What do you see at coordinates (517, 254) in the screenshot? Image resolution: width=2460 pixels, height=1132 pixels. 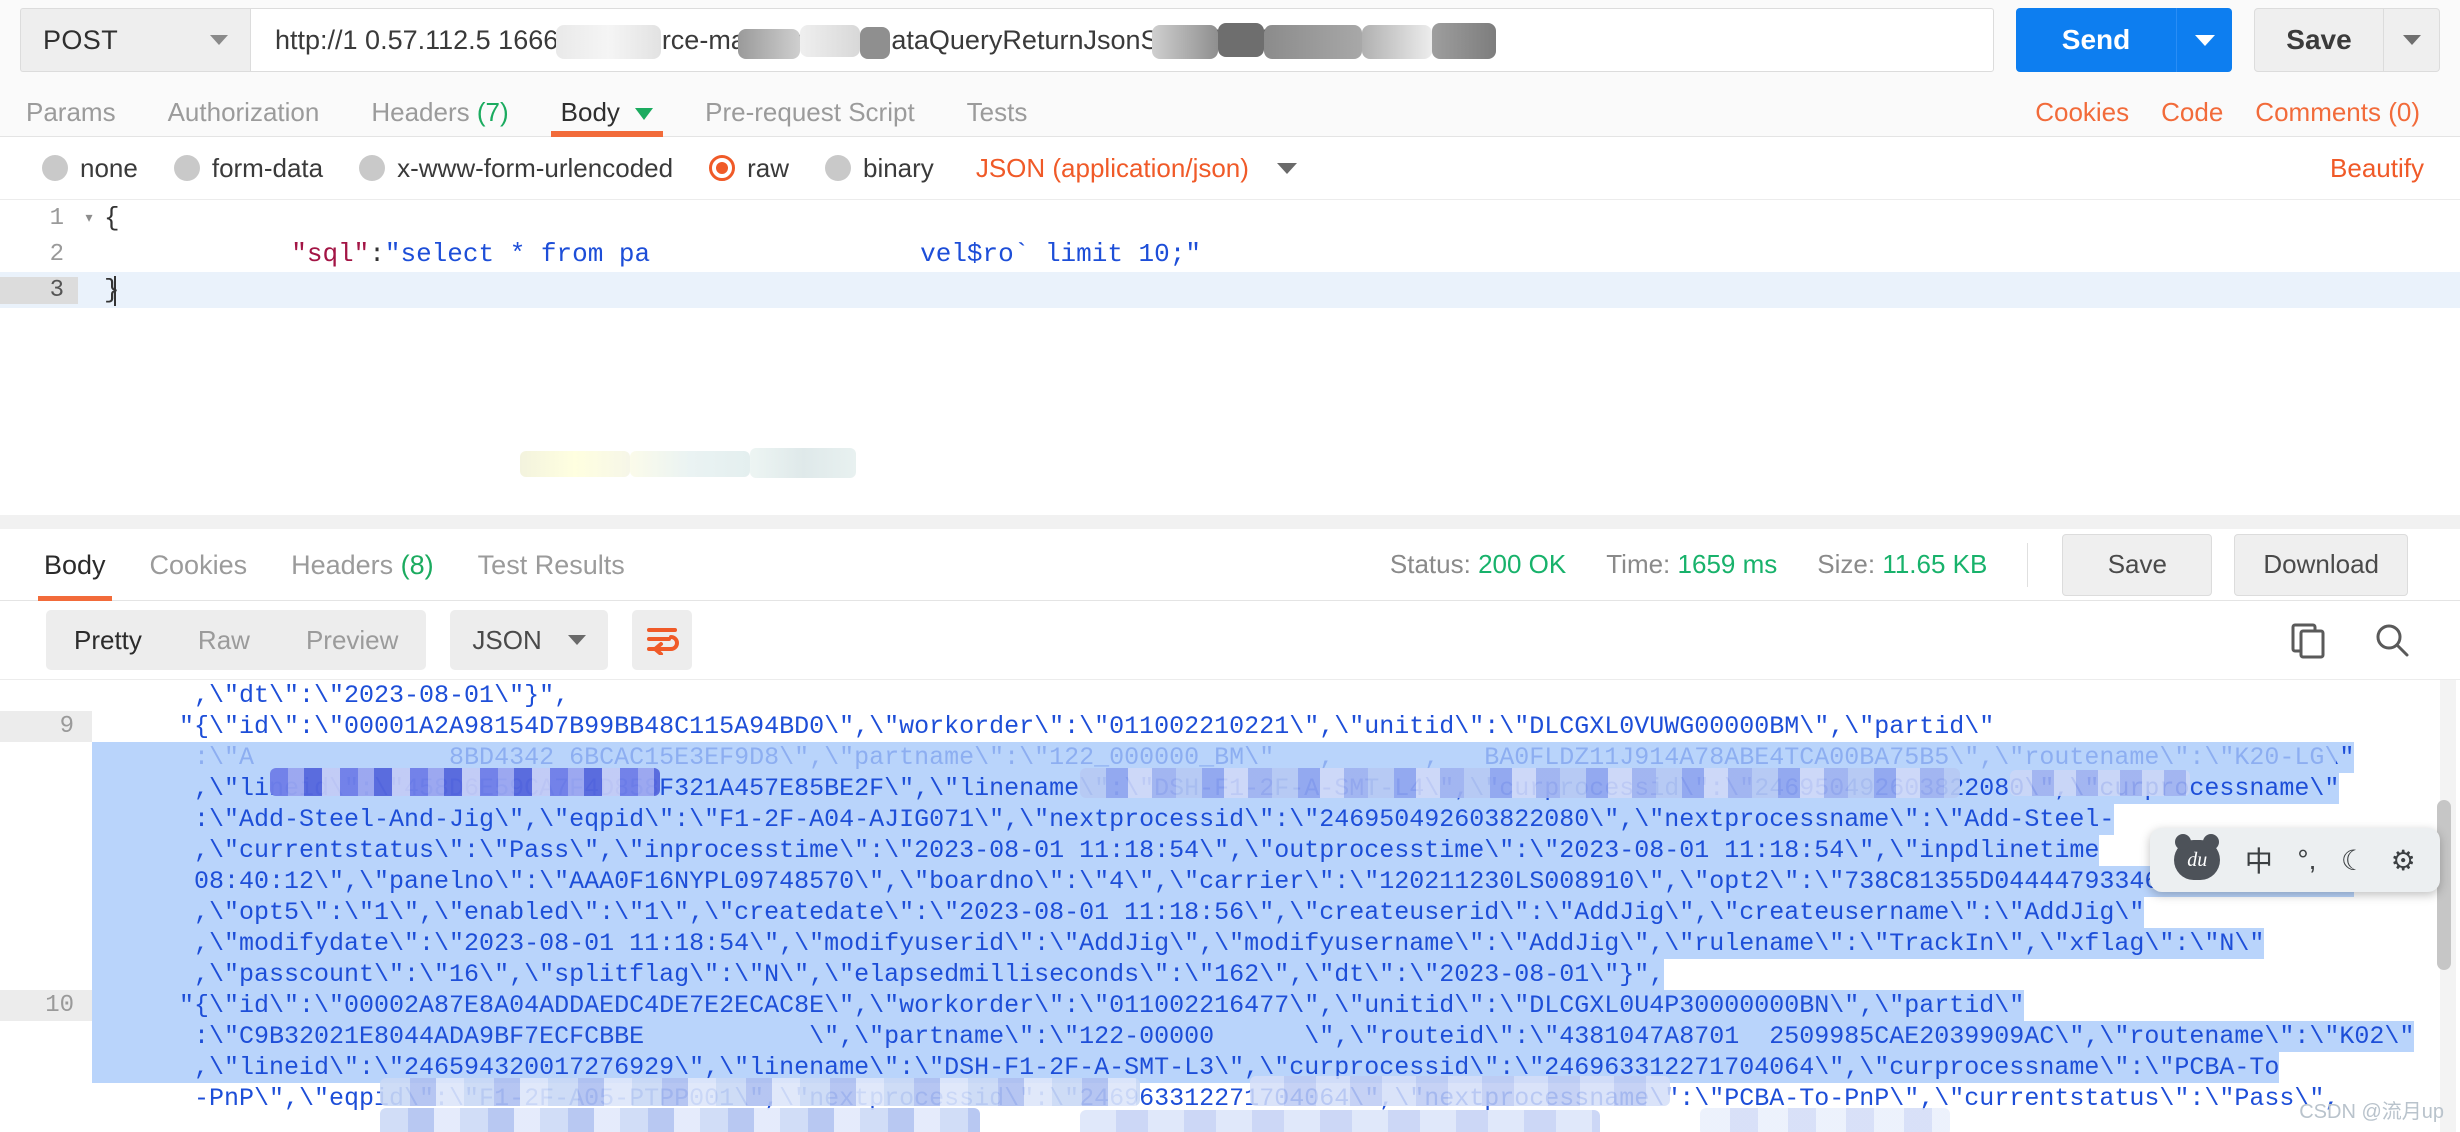 I see `sql-value-start: "select * from pa` at bounding box center [517, 254].